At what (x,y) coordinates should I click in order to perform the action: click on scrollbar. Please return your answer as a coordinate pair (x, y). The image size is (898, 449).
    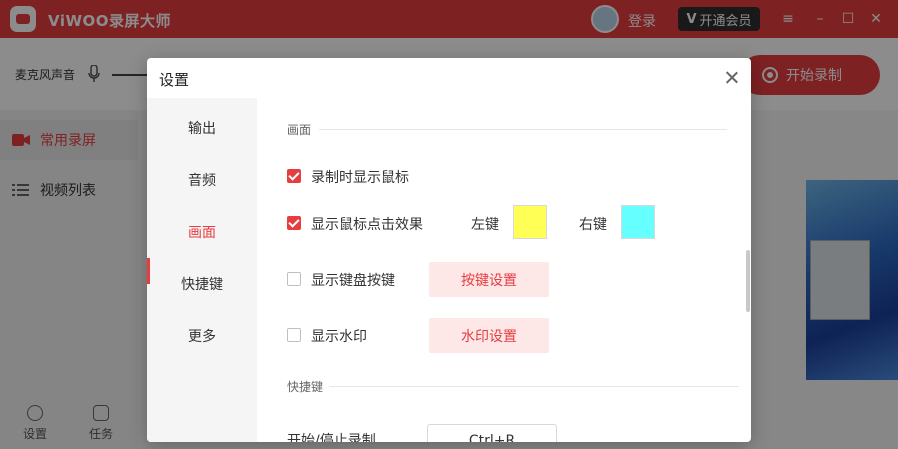
    Looking at the image, I should click on (748, 270).